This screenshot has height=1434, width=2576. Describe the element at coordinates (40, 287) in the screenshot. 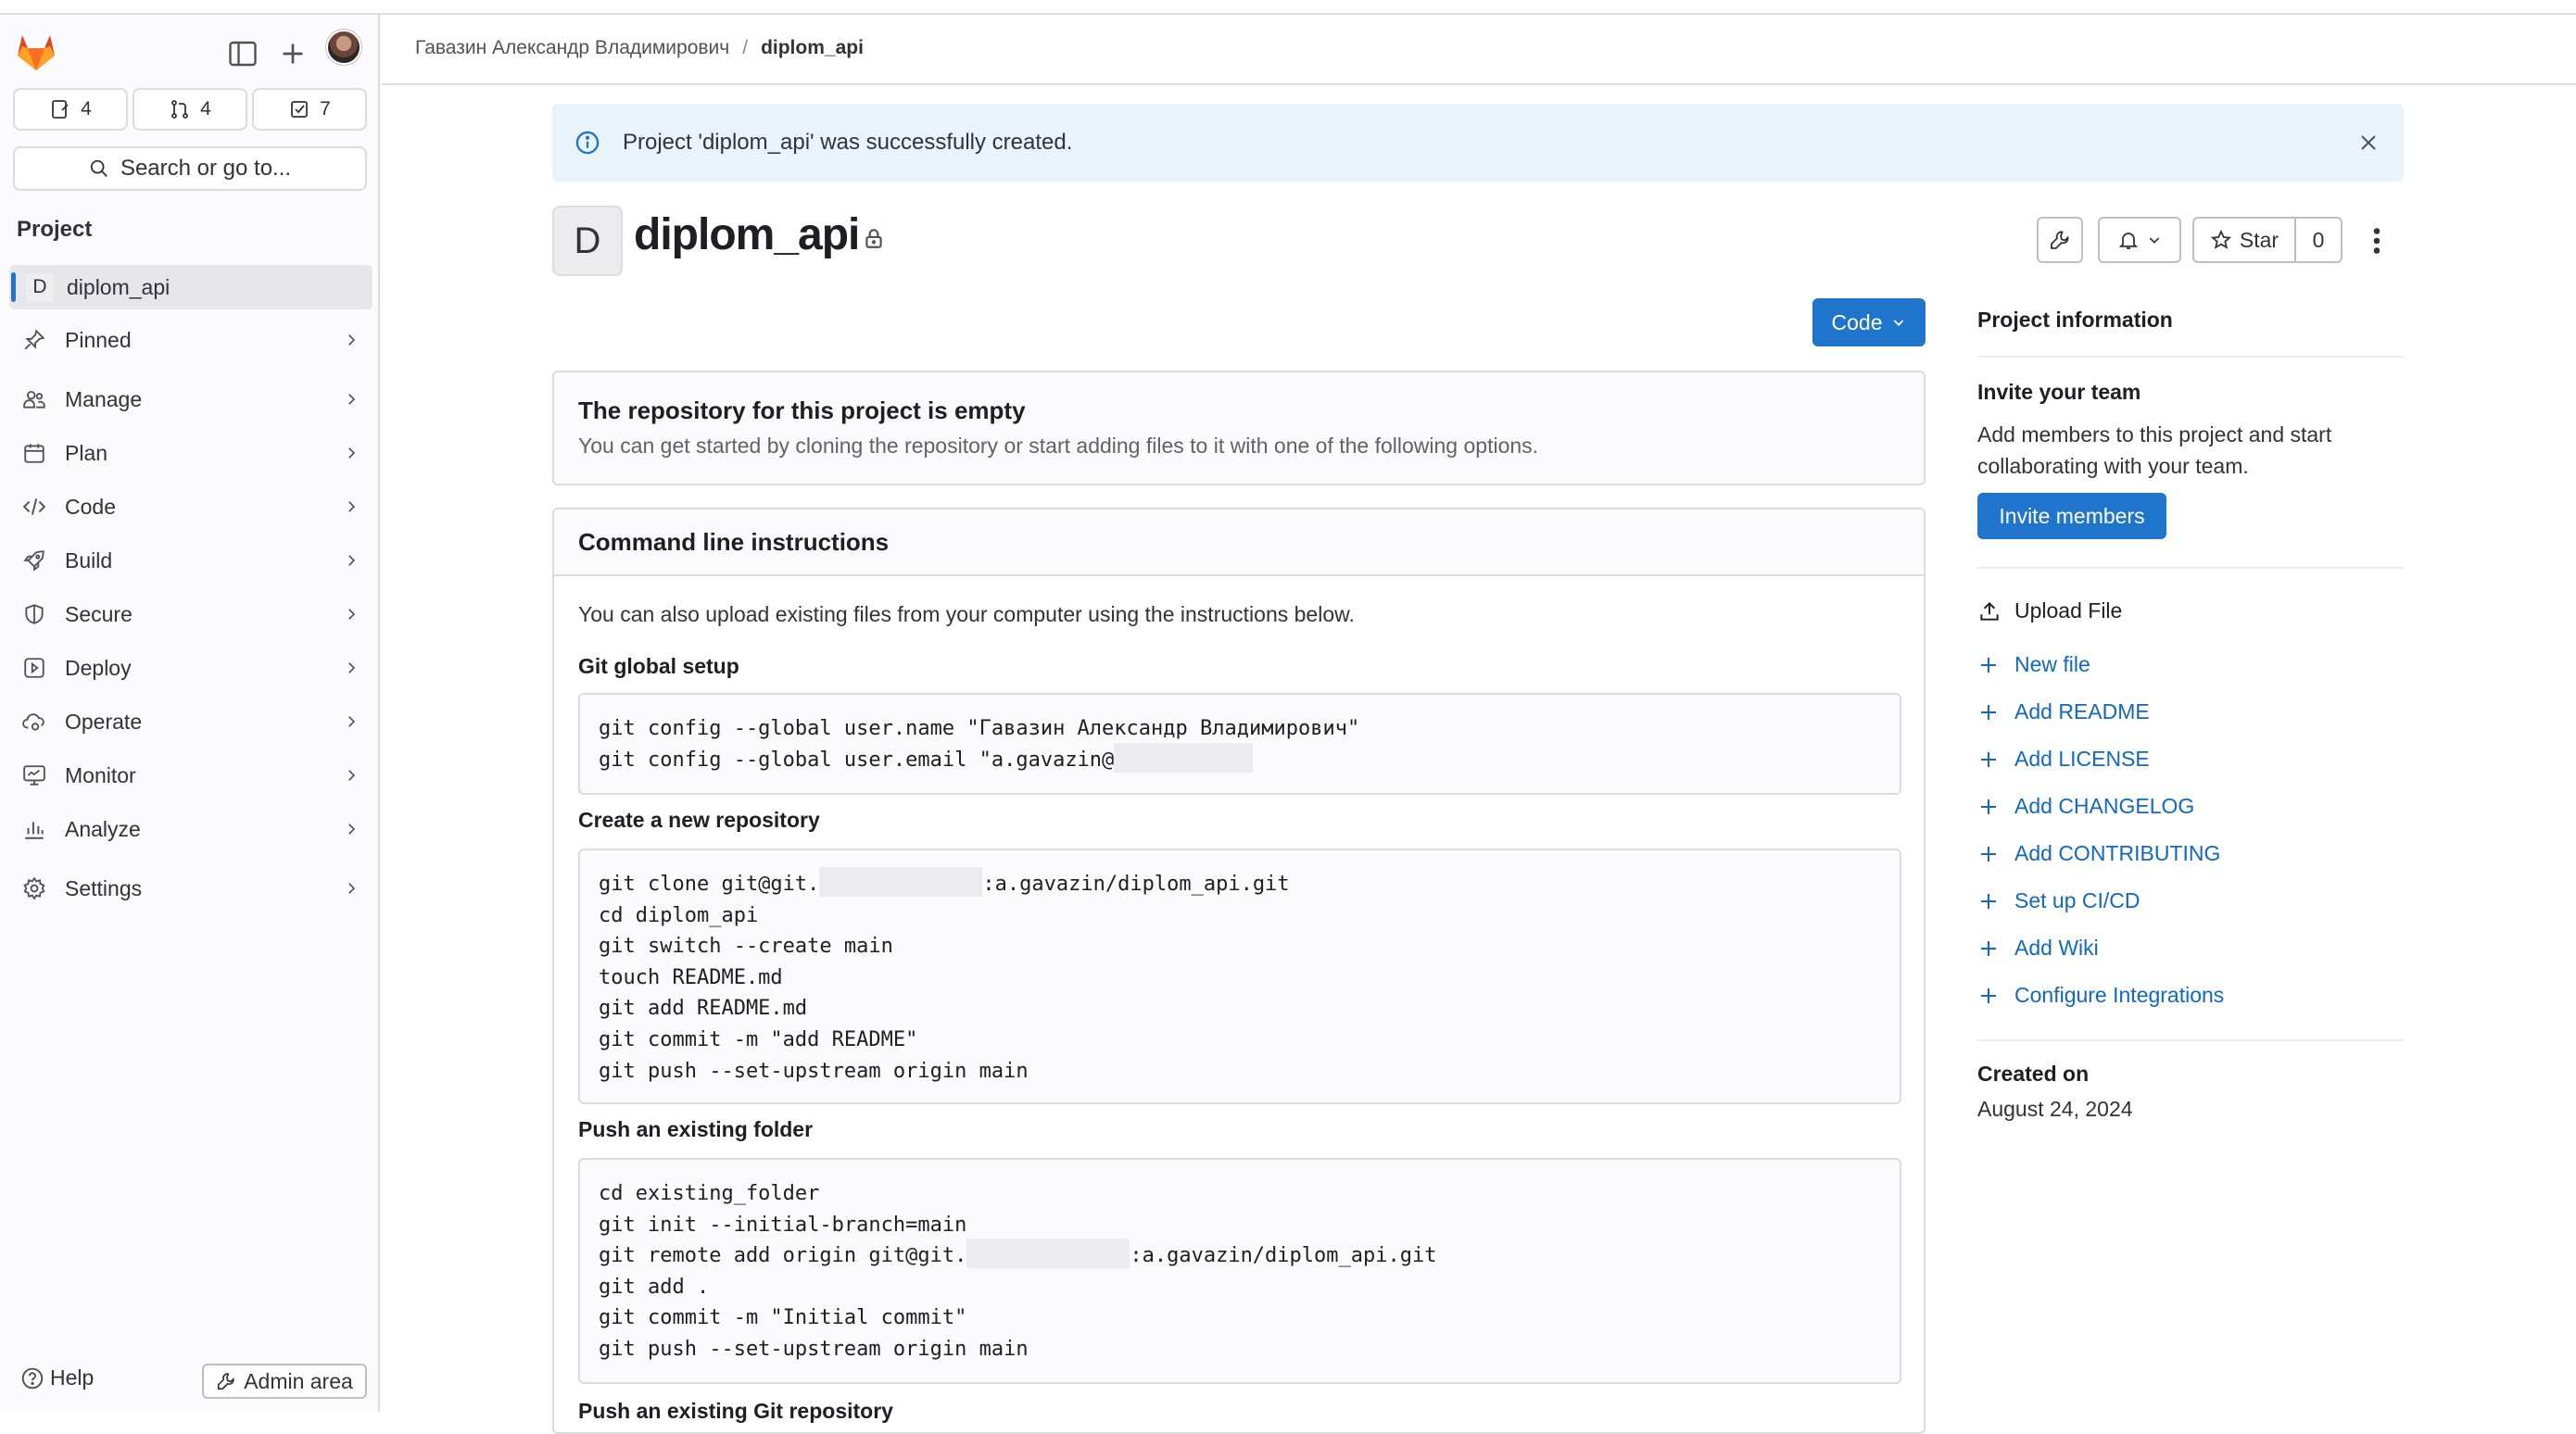

I see `project-badge: D` at that location.